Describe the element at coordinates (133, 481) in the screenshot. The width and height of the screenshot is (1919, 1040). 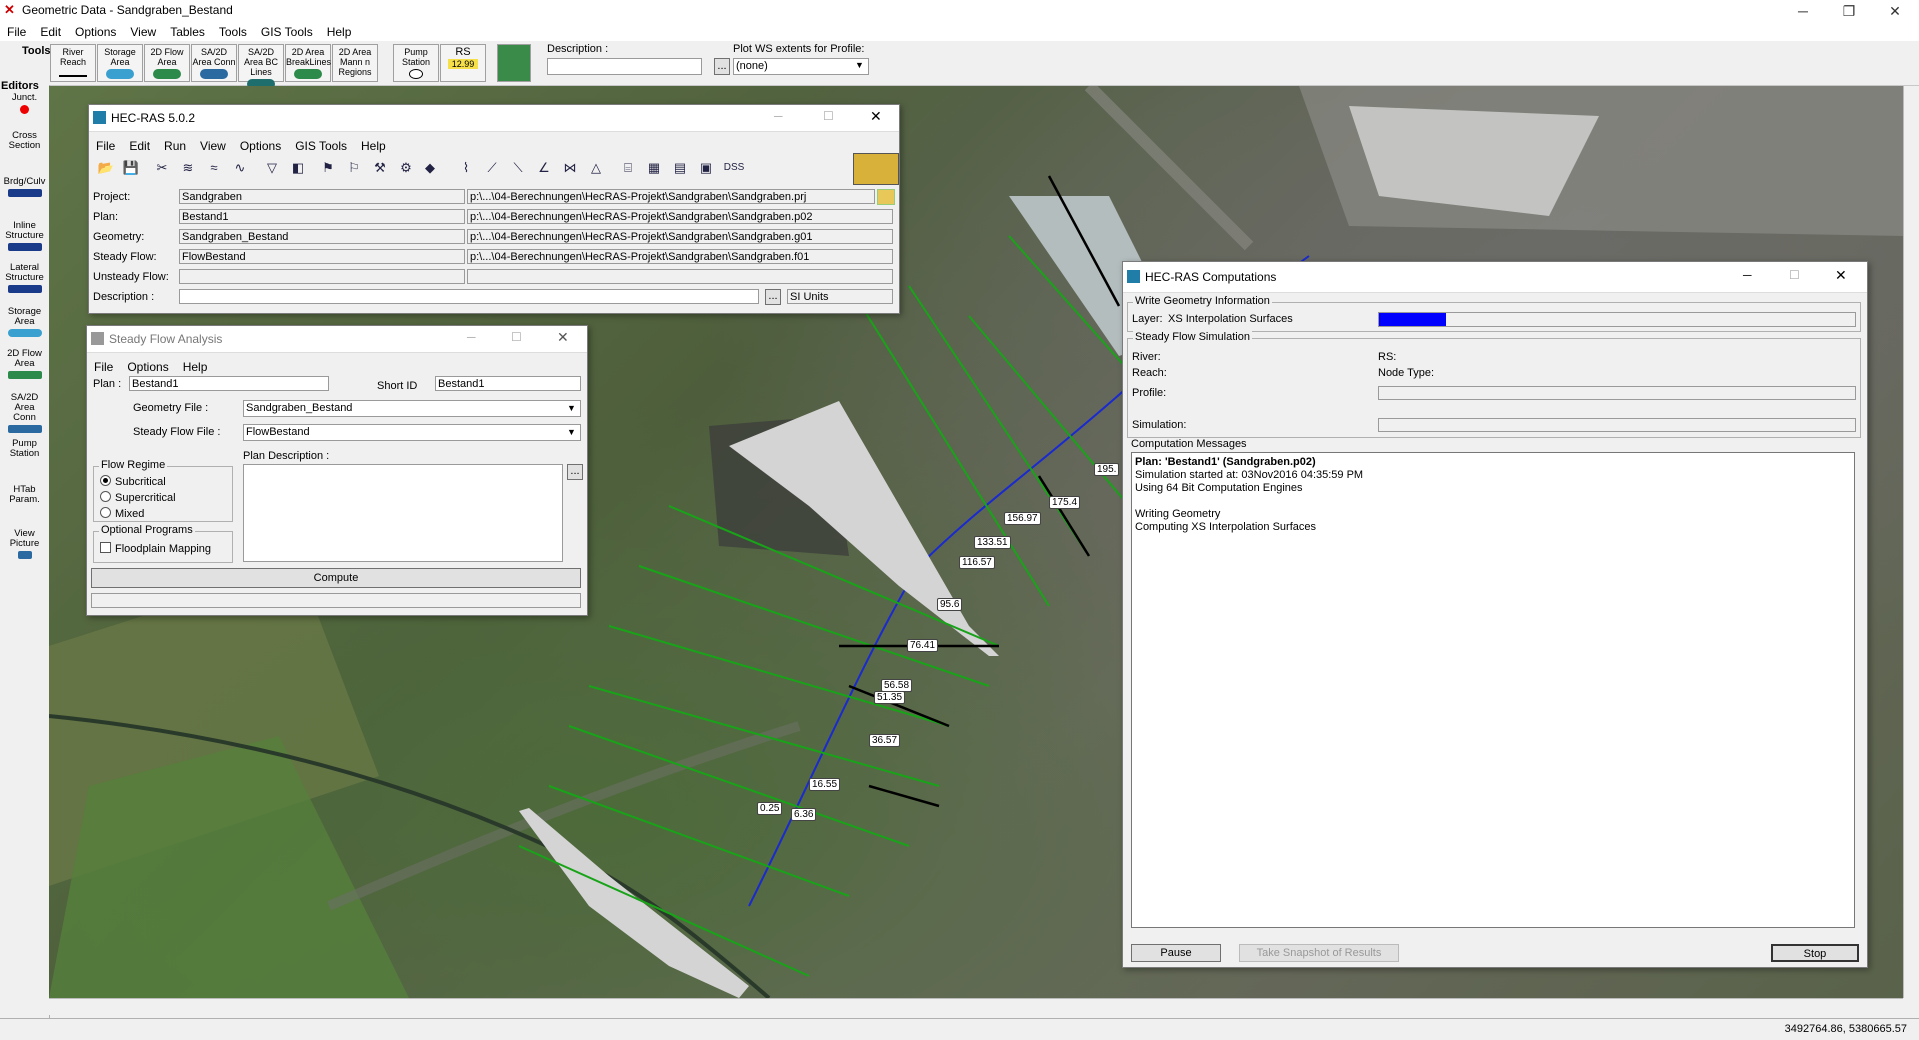
I see `subcritical-radio: Subcritical` at that location.